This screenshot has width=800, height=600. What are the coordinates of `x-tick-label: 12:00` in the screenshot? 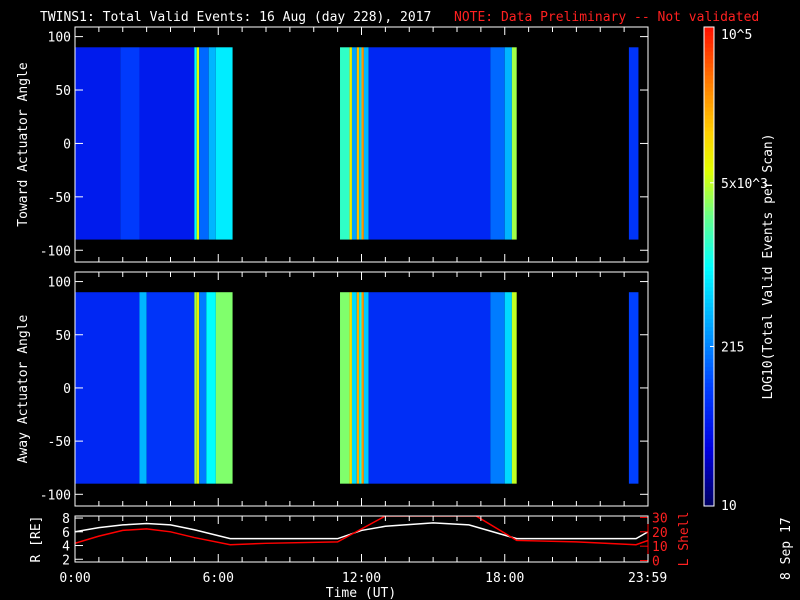 It's located at (361, 578).